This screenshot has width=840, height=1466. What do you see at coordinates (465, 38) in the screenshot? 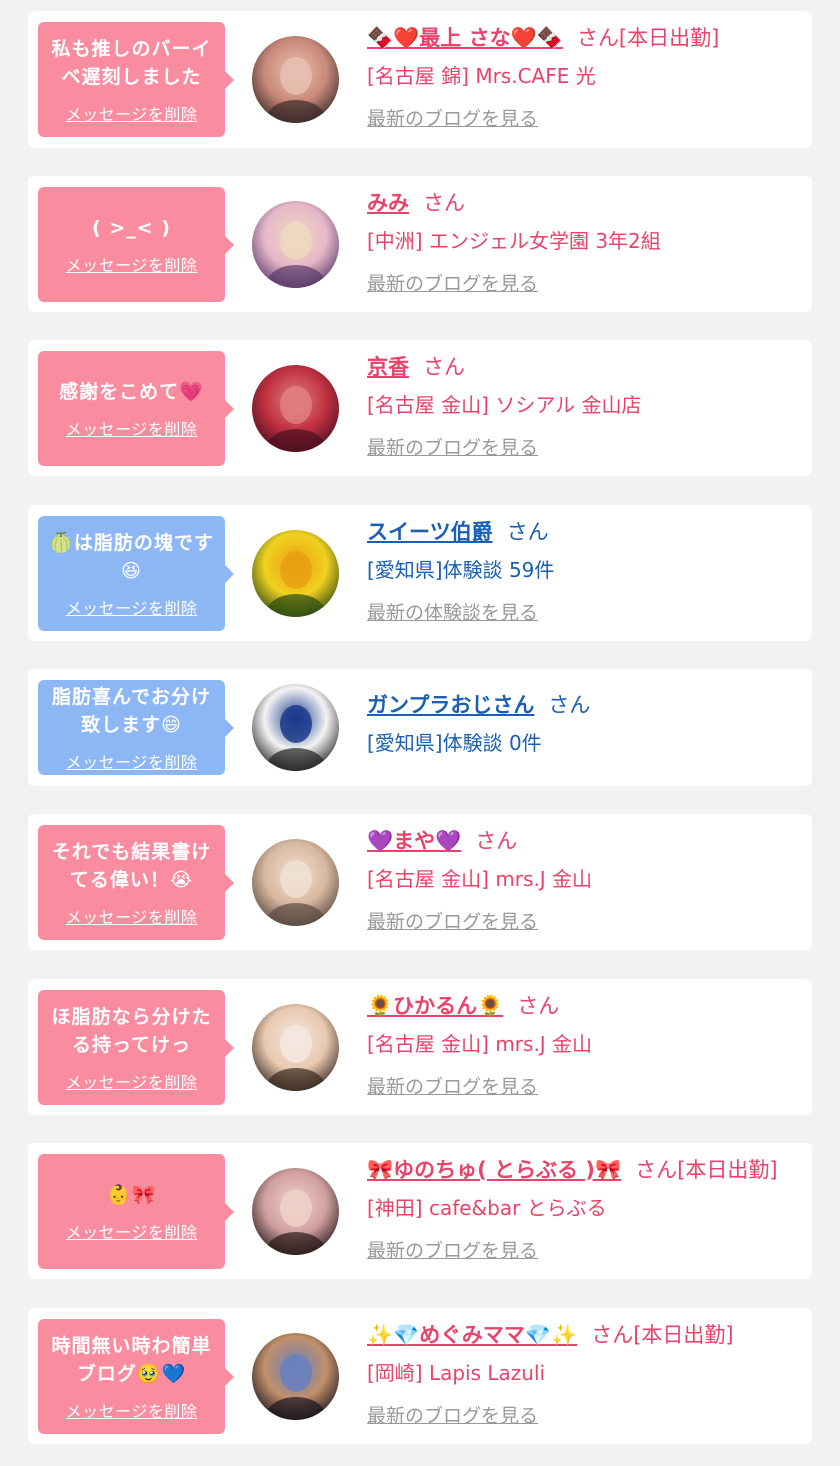
I see `member-name-link: 🍫❤️最上 さな❤️🍫` at bounding box center [465, 38].